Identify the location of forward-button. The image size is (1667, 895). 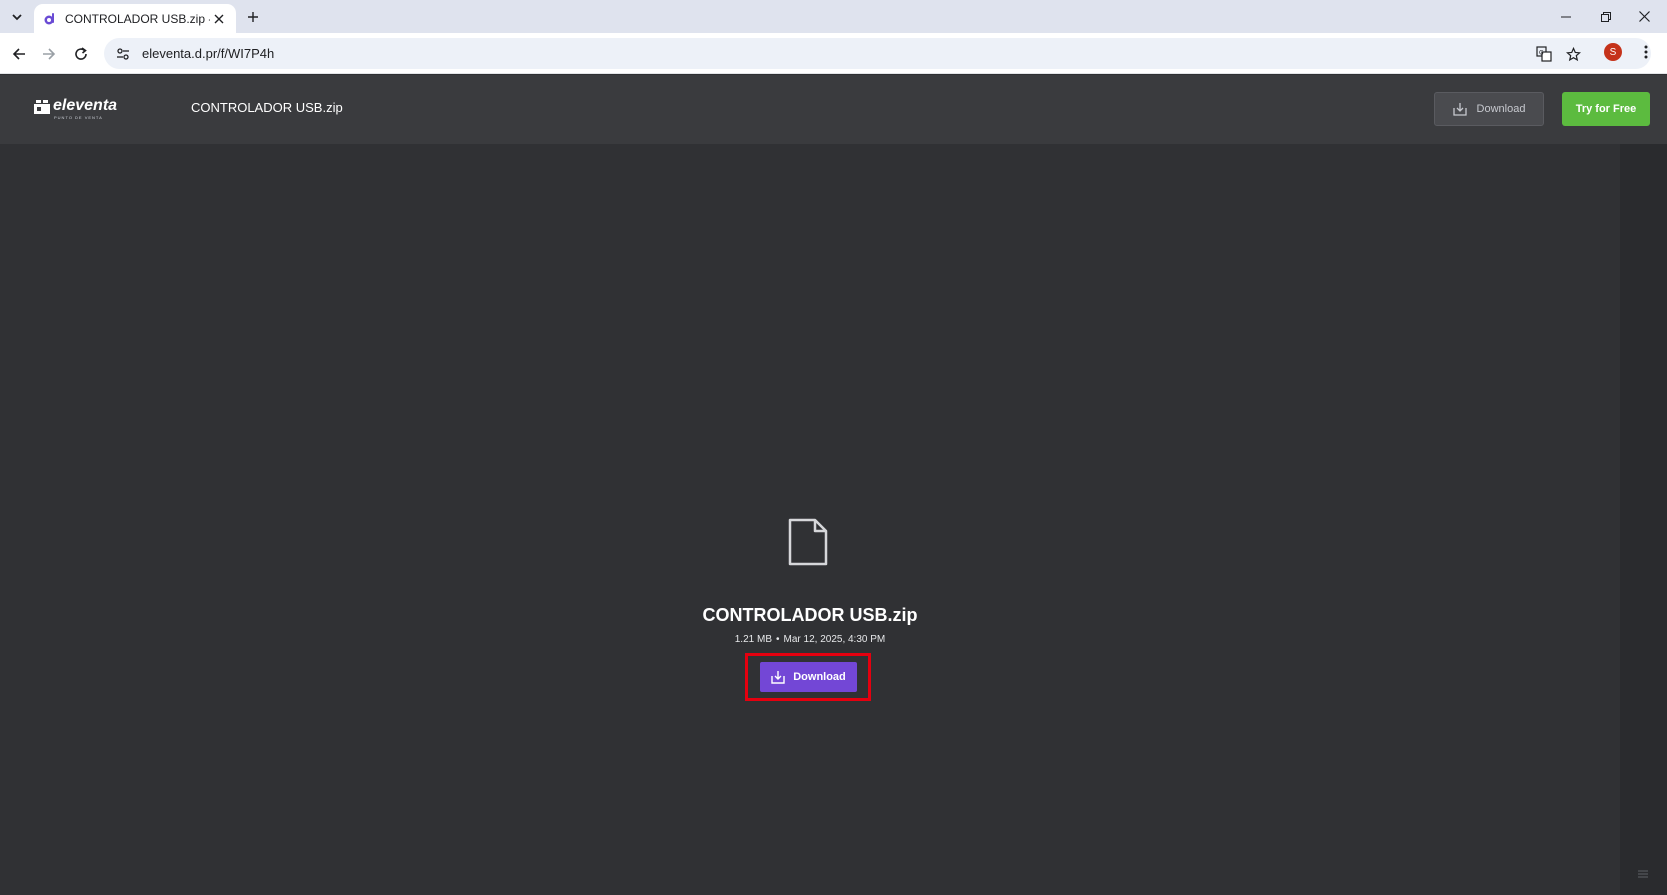
(49, 54).